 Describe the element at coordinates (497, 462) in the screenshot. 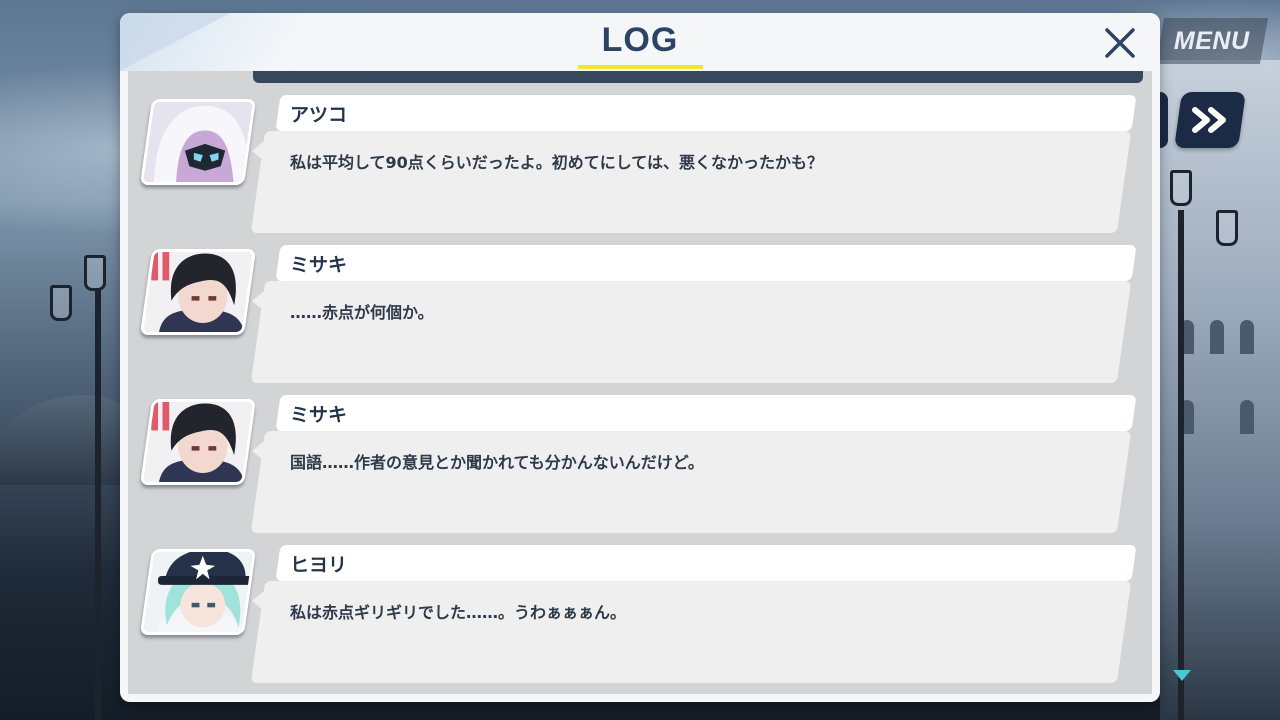

I see `dialogue-text: 国語……作者の意見とか聞かれても分かんないんだけど。` at that location.